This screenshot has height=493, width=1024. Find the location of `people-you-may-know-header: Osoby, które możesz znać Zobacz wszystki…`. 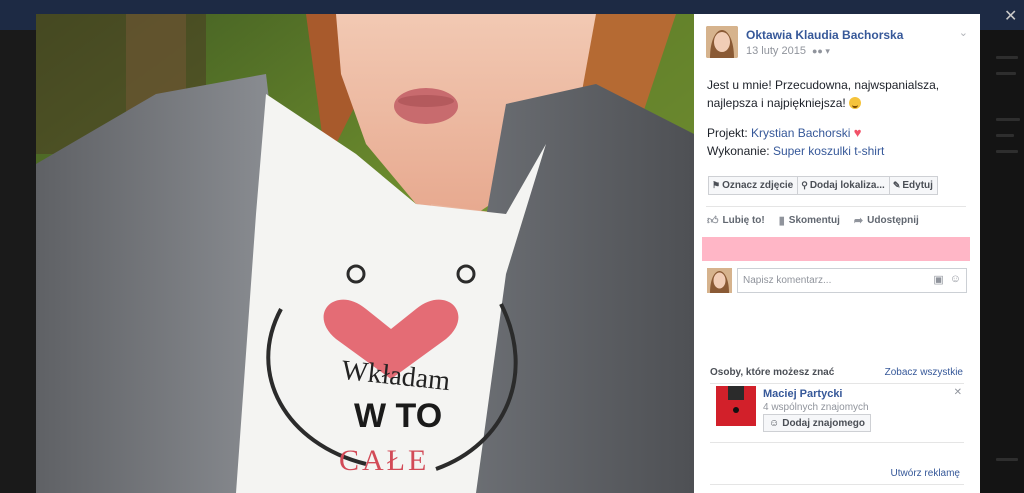

people-you-may-know-header: Osoby, które możesz znać Zobacz wszystki… is located at coordinates (836, 374).